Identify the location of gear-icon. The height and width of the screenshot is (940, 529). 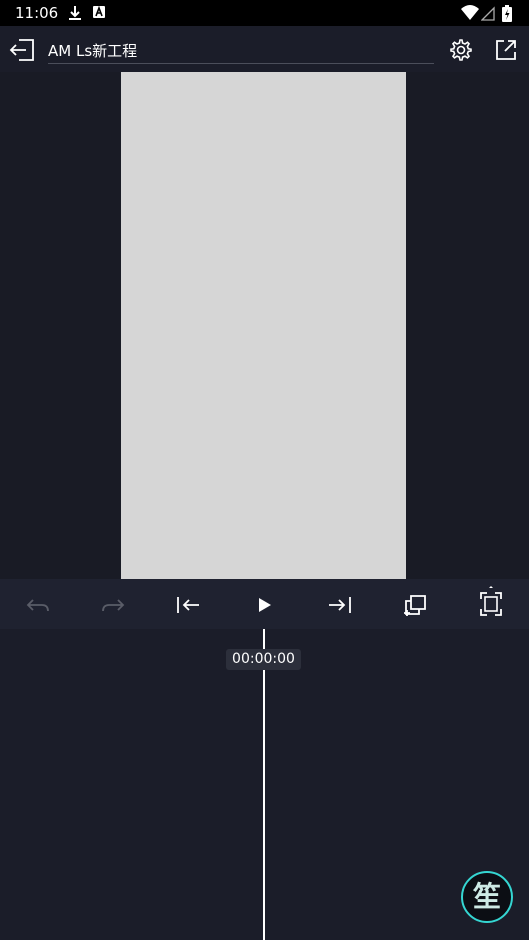
(461, 50).